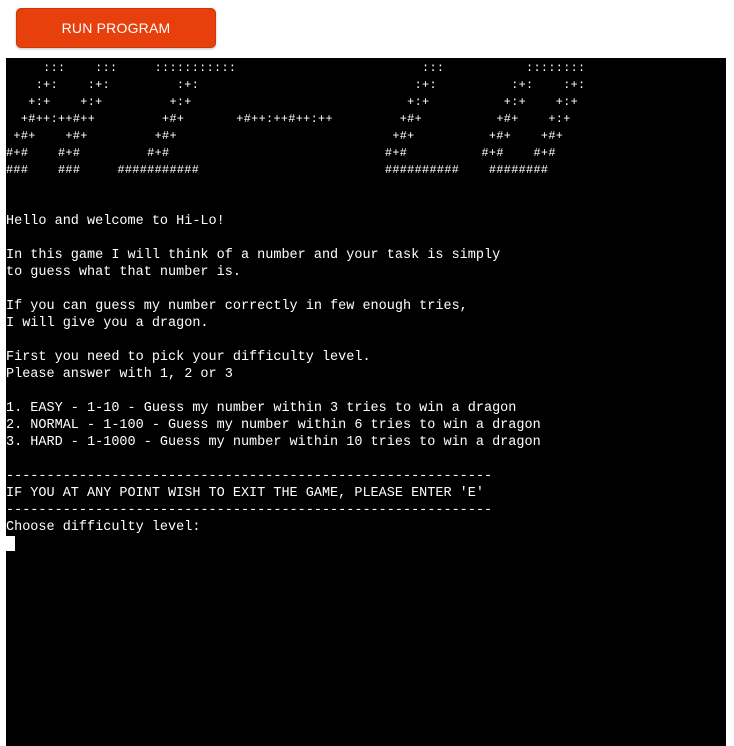 The image size is (734, 746). Describe the element at coordinates (314, 68) in the screenshot. I see `ascii-banner-line: ::: ::: ::::::::::: ::: ::::::::` at that location.